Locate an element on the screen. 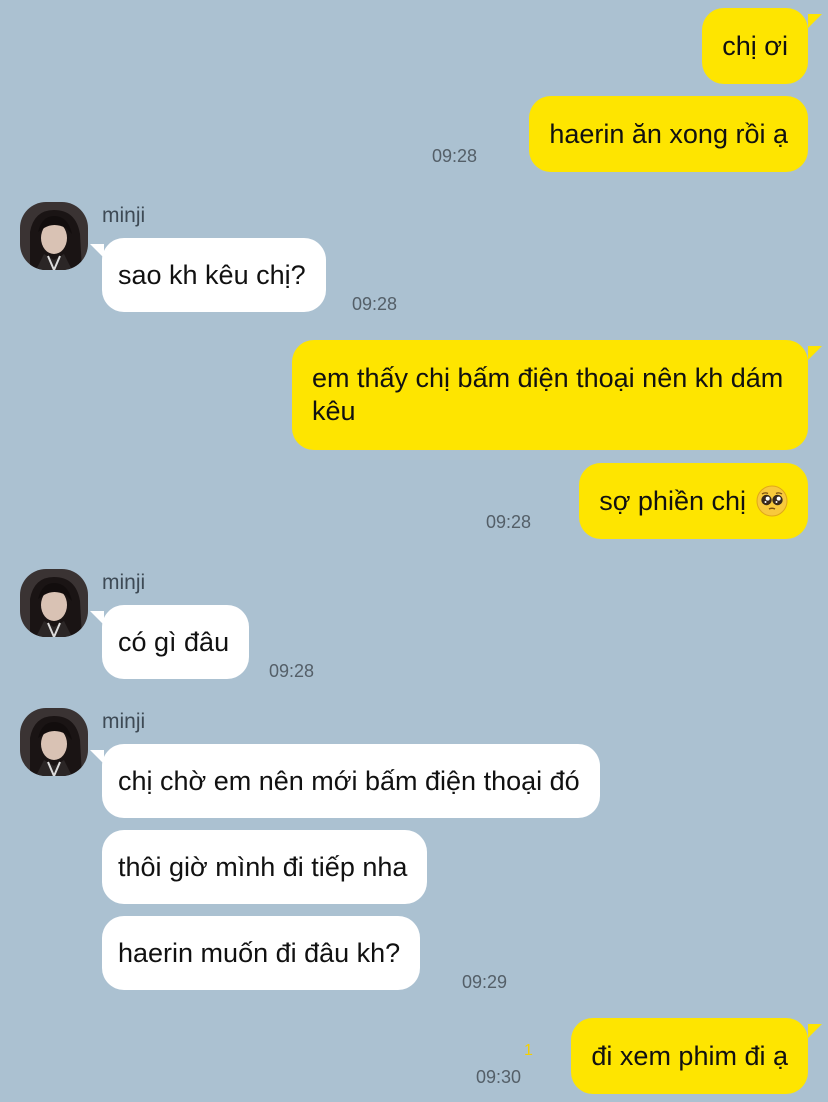  incoming-message: chị chờ em nên mới bấm điện thoại đó is located at coordinates (351, 781).